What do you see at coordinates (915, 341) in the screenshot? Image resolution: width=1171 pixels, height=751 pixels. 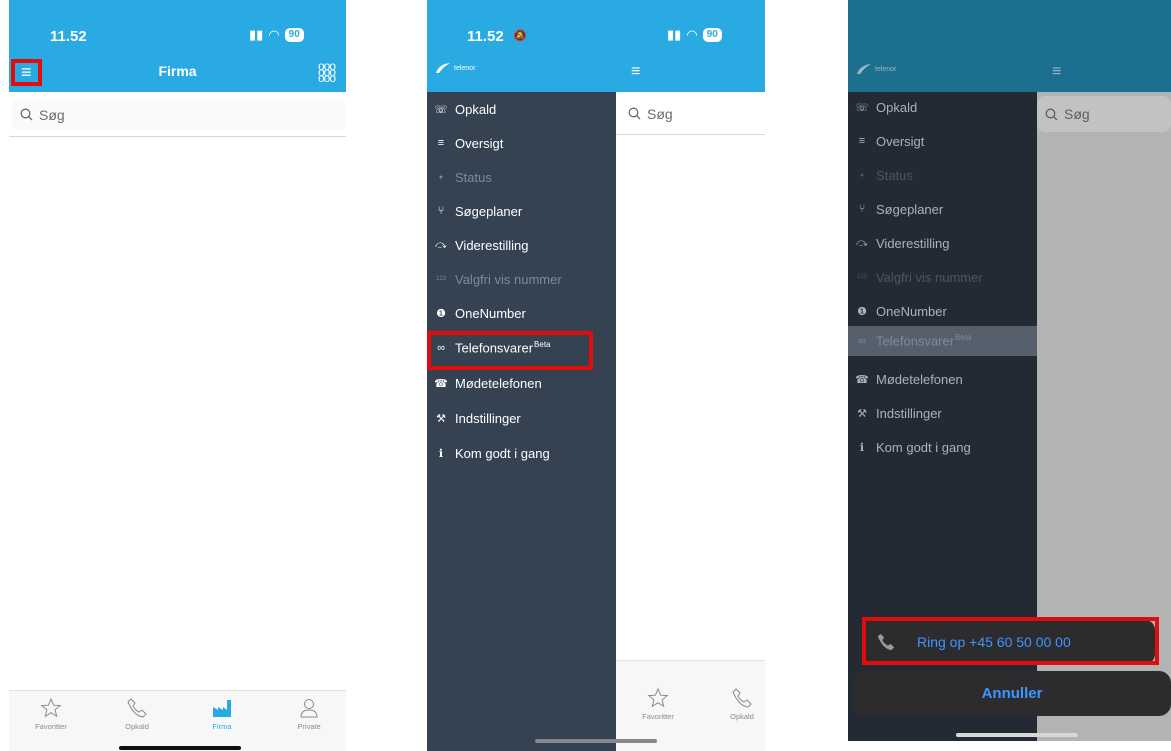 I see `menu-item-telefonsvarer: ∞ TelefonsvarerBeta` at bounding box center [915, 341].